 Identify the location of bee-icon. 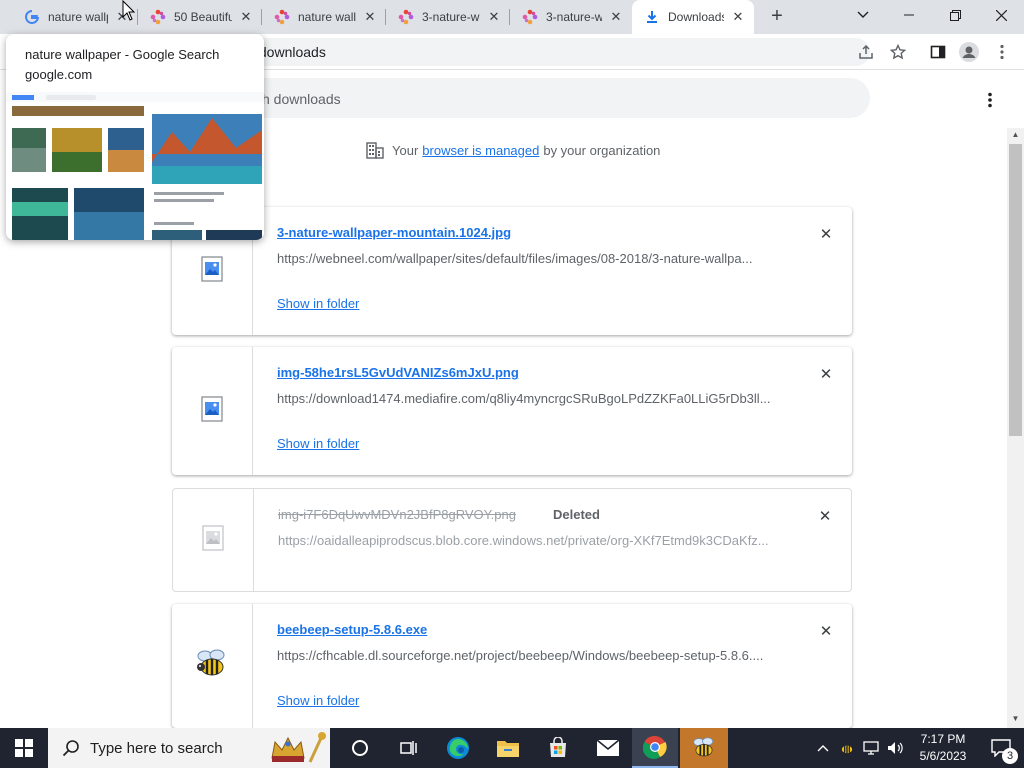
(212, 666).